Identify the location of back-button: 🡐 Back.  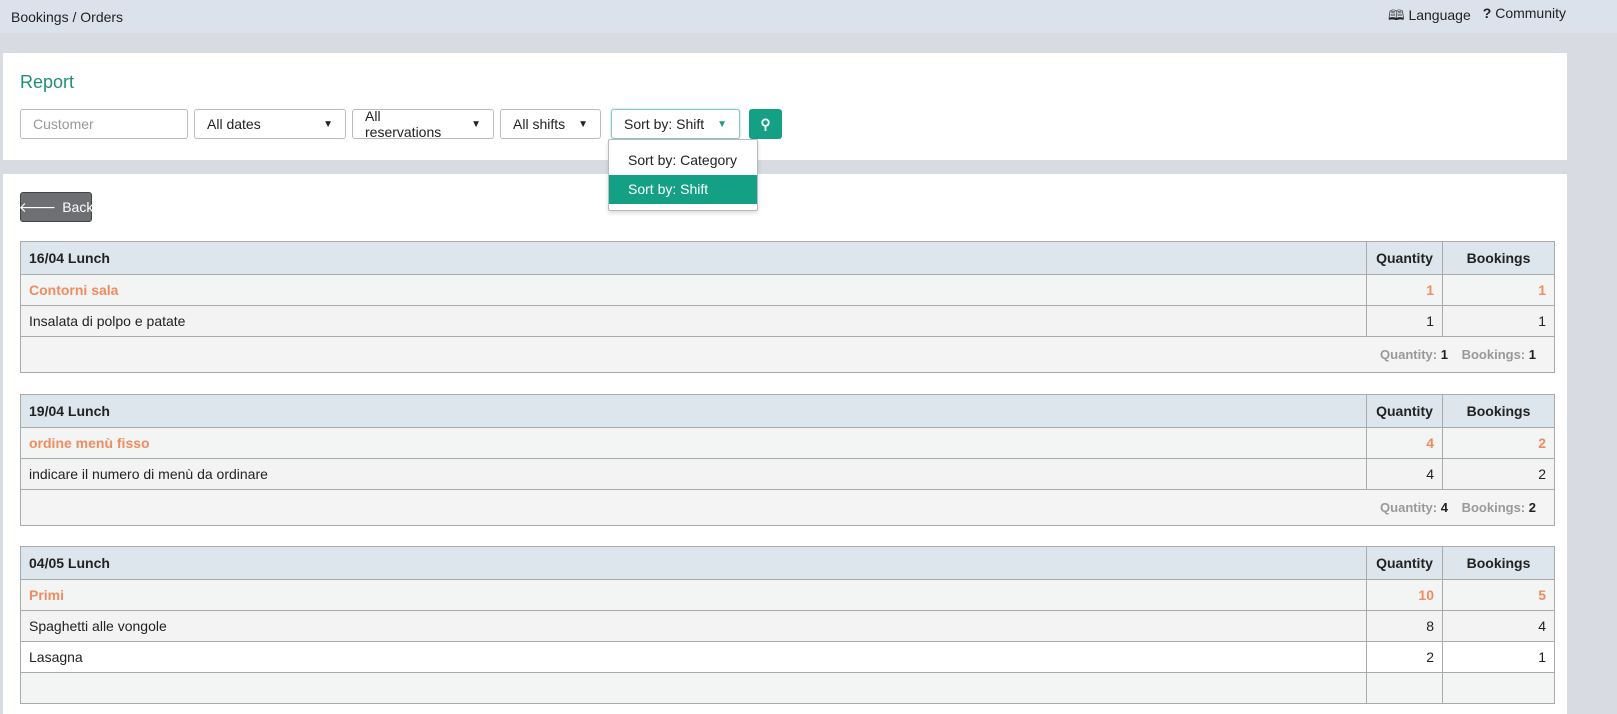
(55, 207).